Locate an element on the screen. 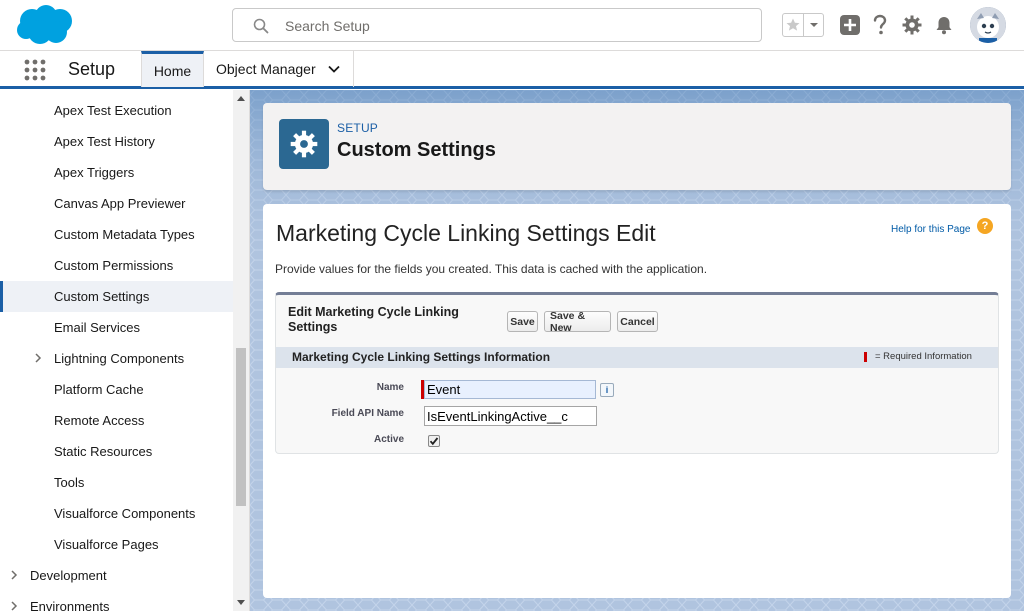 The height and width of the screenshot is (611, 1024). sidebar-item-apex-test-history: Apex Test History is located at coordinates (116, 141).